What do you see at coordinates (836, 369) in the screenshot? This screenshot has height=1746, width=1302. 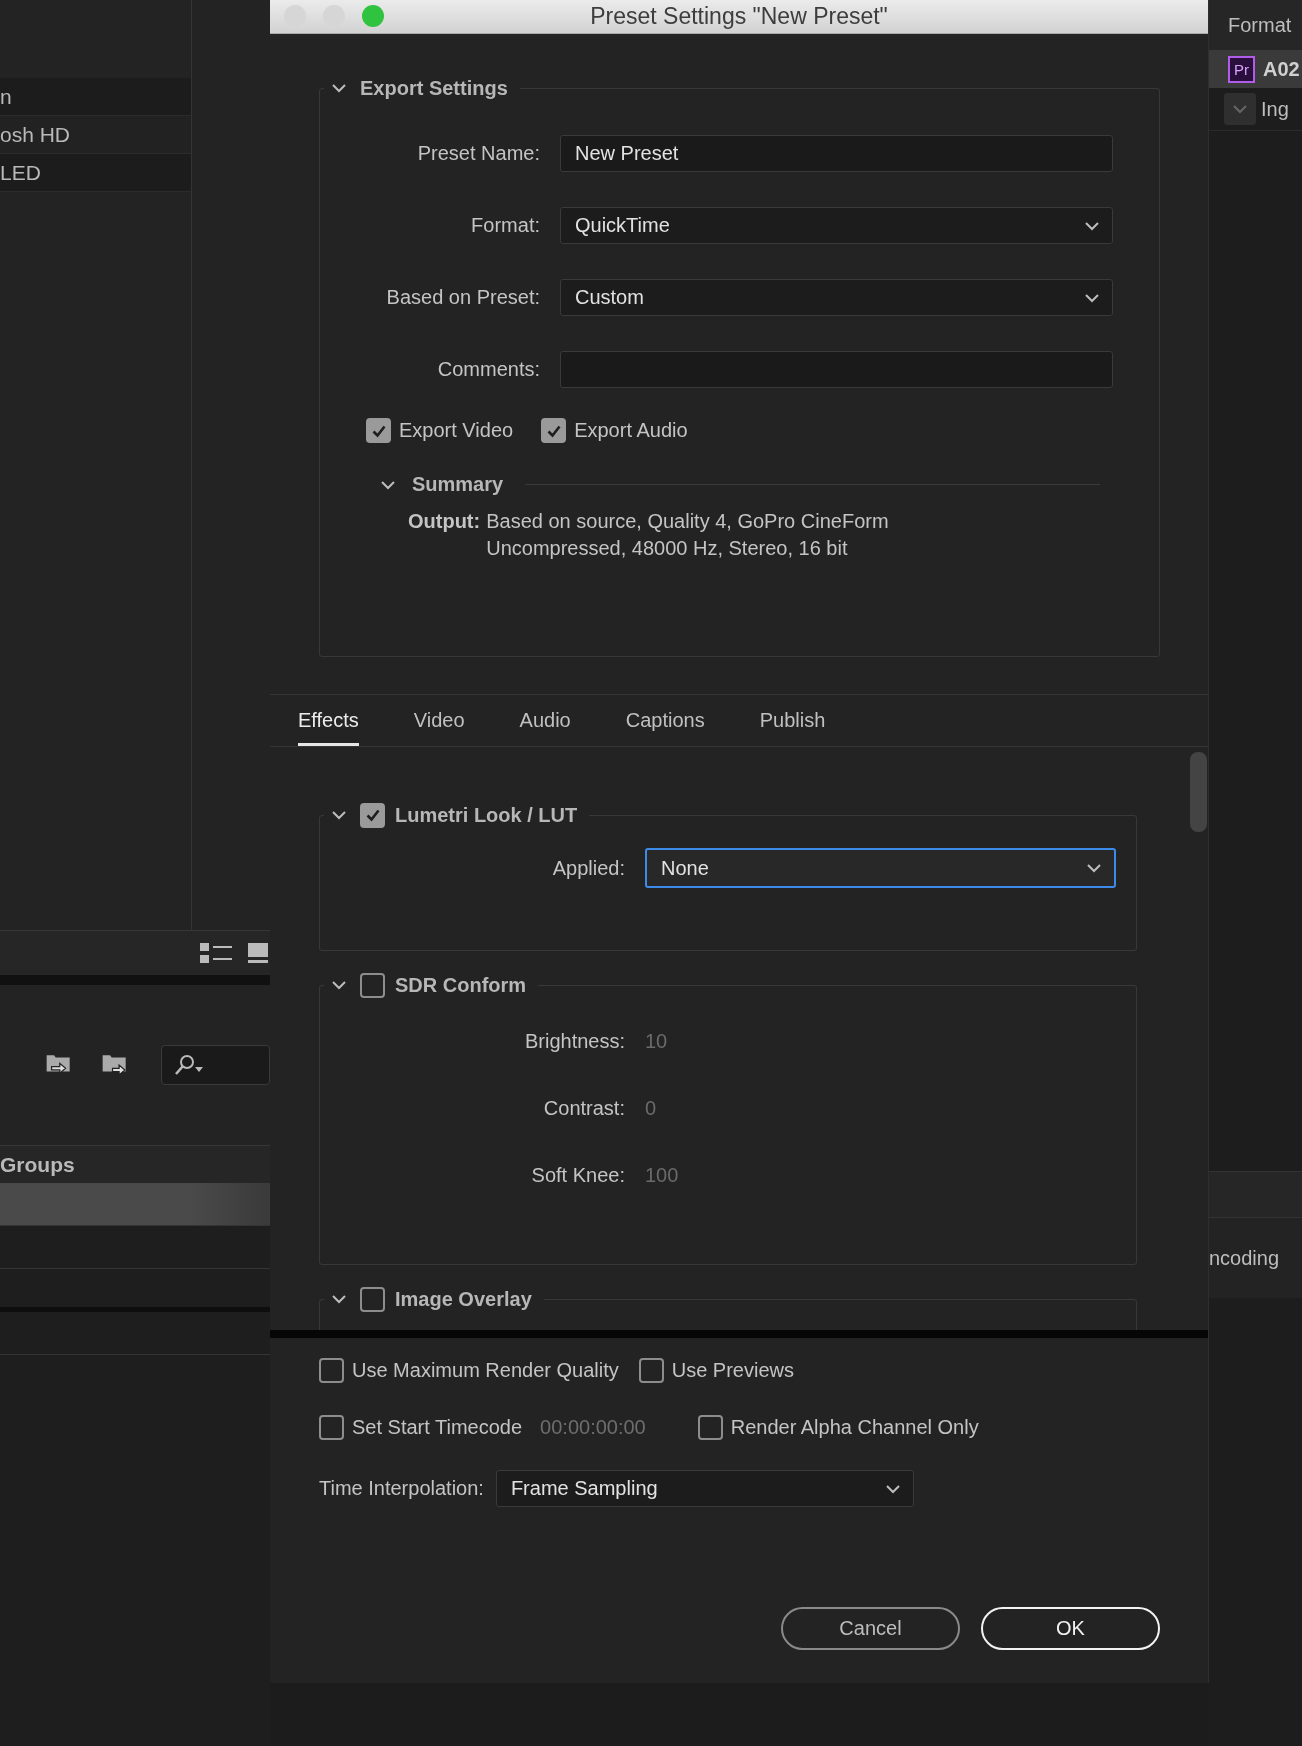 I see `text-field` at bounding box center [836, 369].